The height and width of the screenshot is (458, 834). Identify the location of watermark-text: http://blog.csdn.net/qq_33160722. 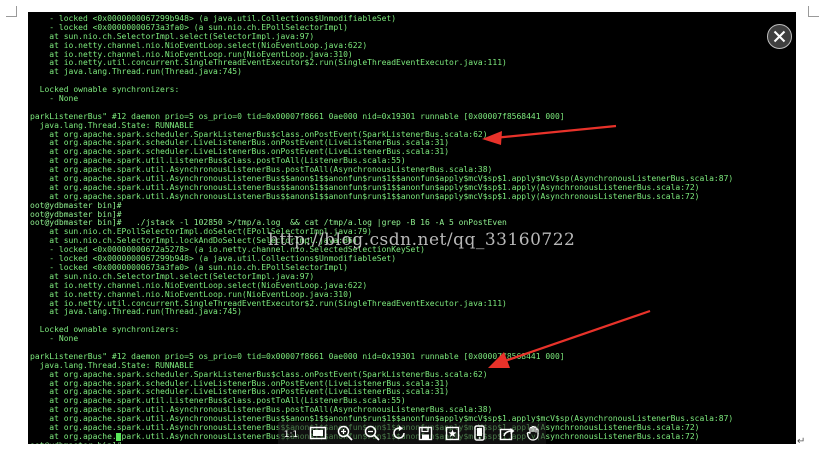
(422, 240).